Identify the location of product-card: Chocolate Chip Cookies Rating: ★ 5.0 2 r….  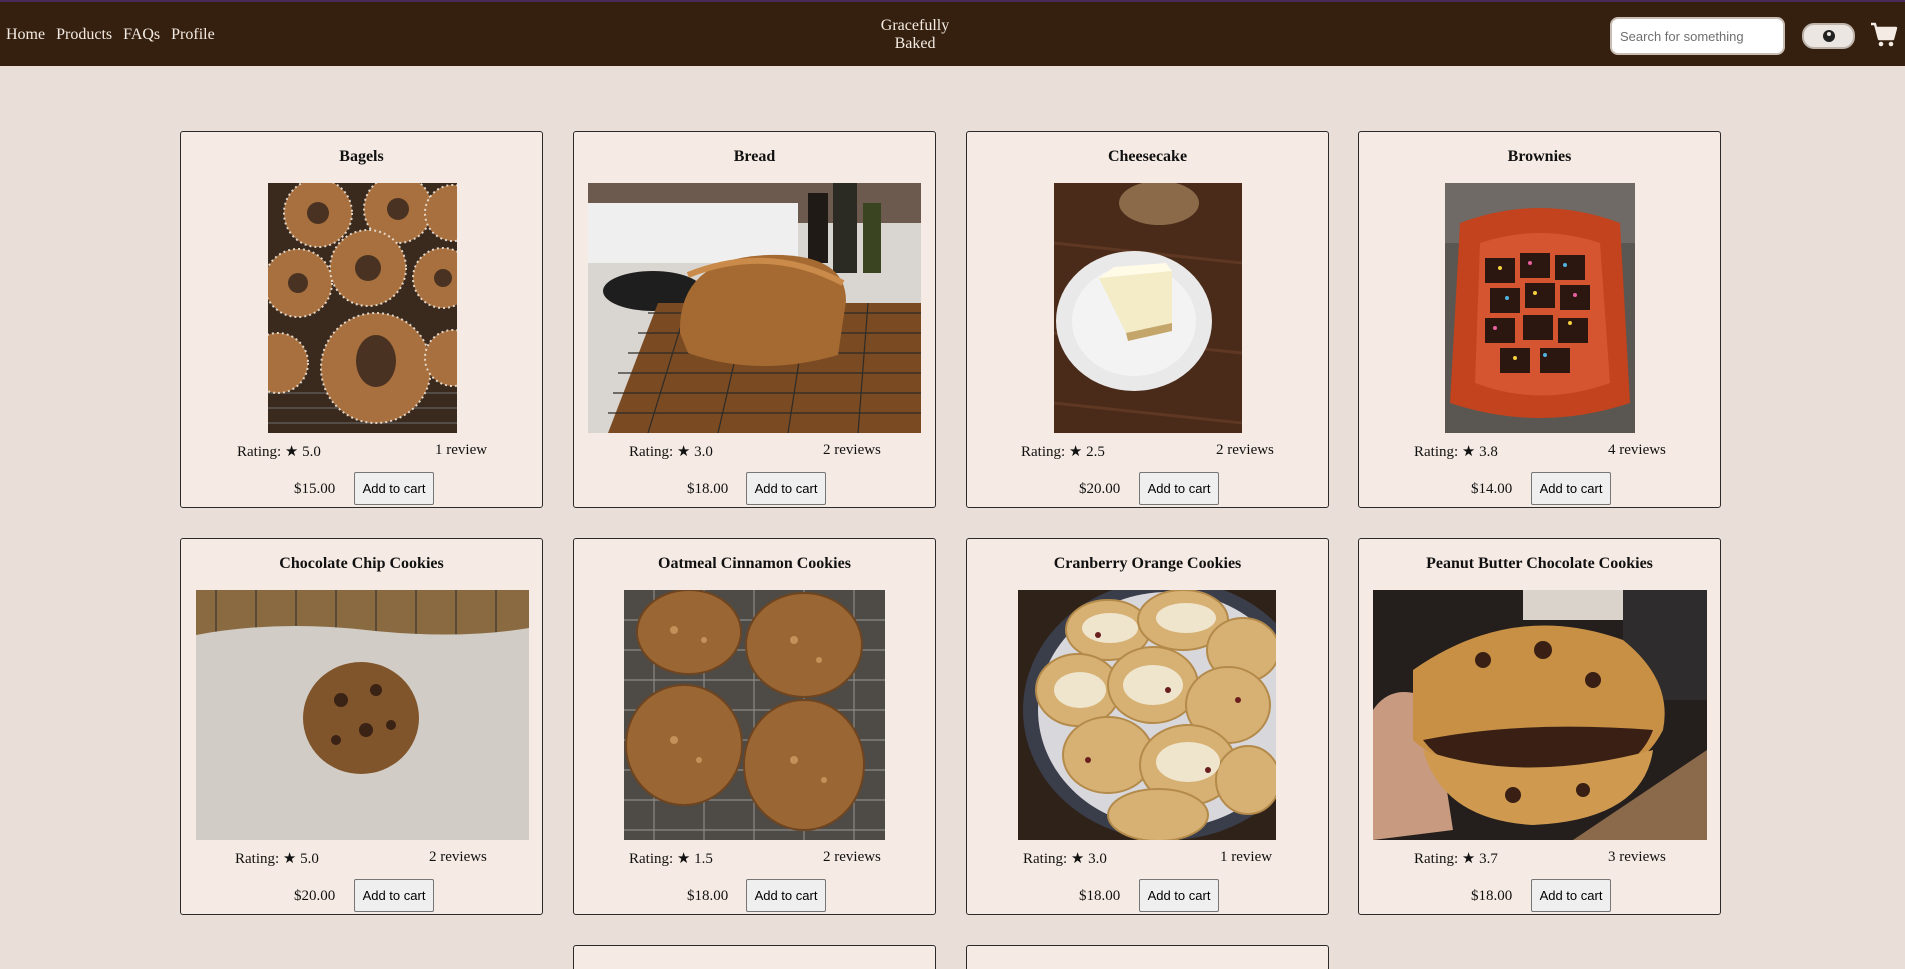
(361, 726).